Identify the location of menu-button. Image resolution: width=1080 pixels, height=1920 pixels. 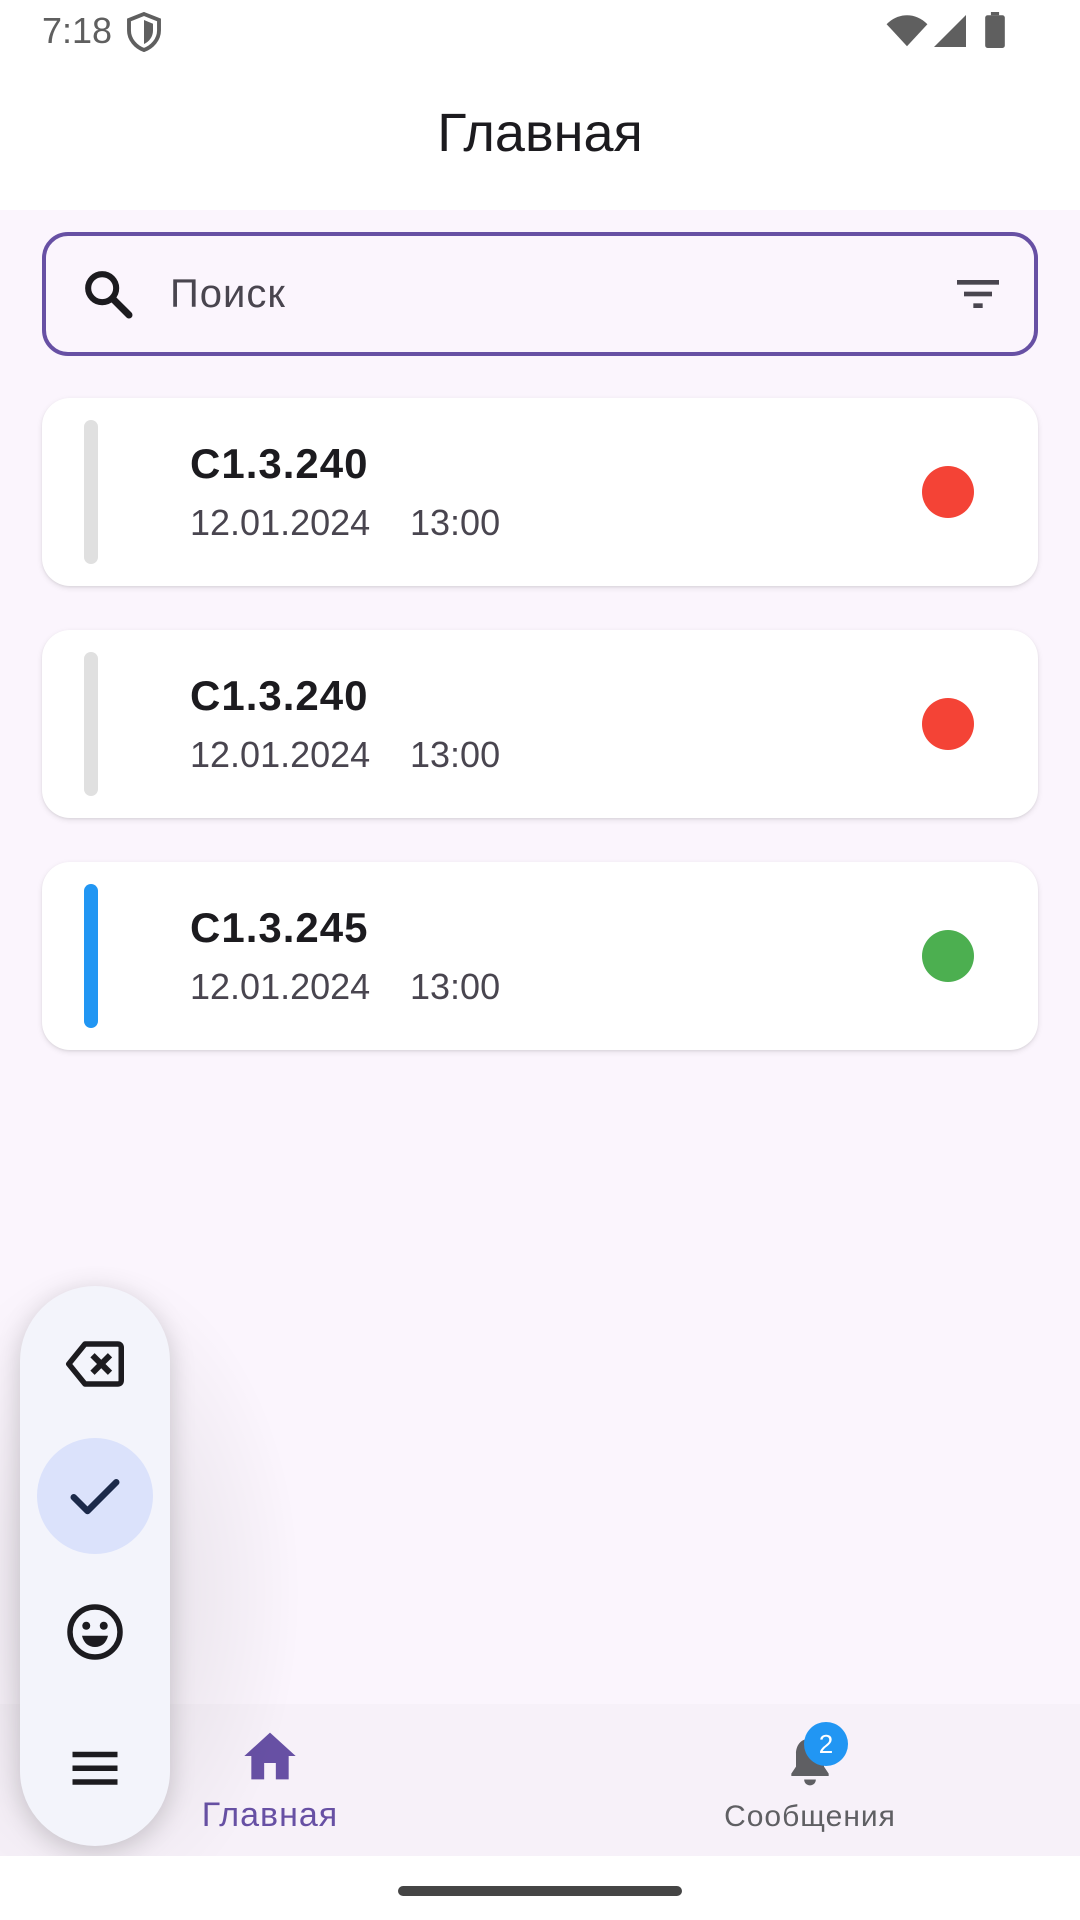
(95, 1768).